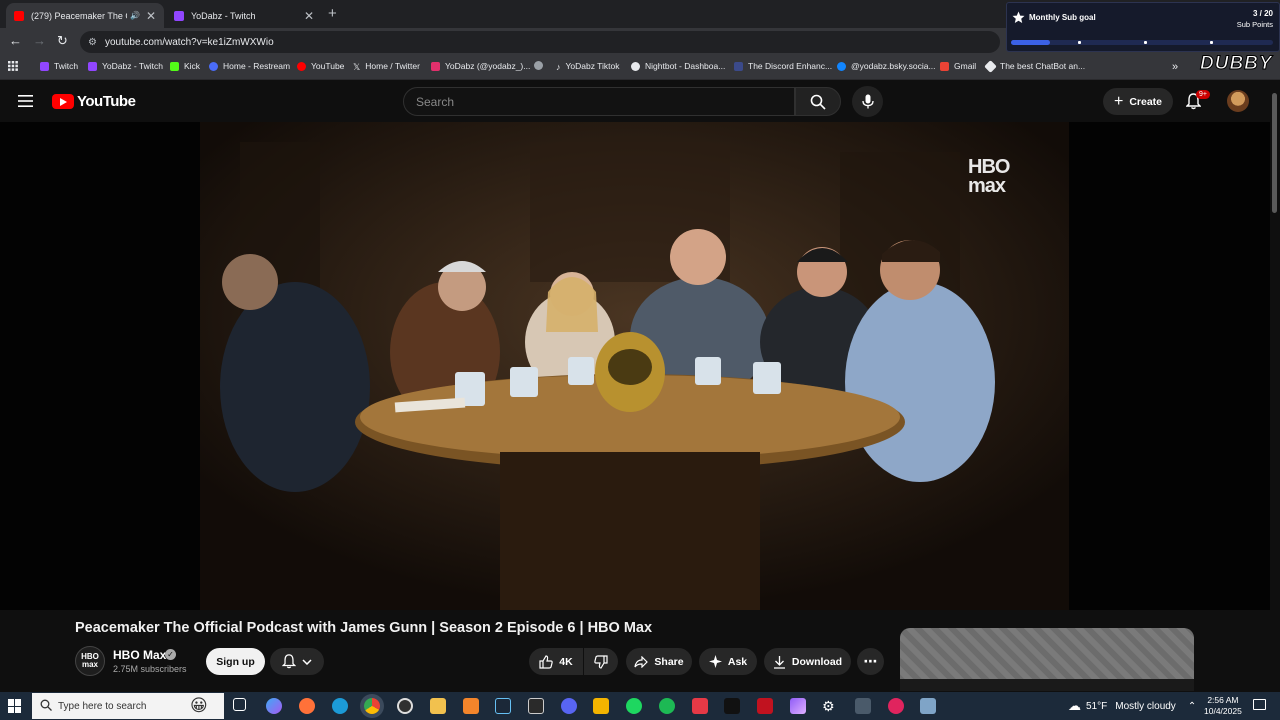  I want to click on more-bookmarks-icon: », so click(1175, 67).